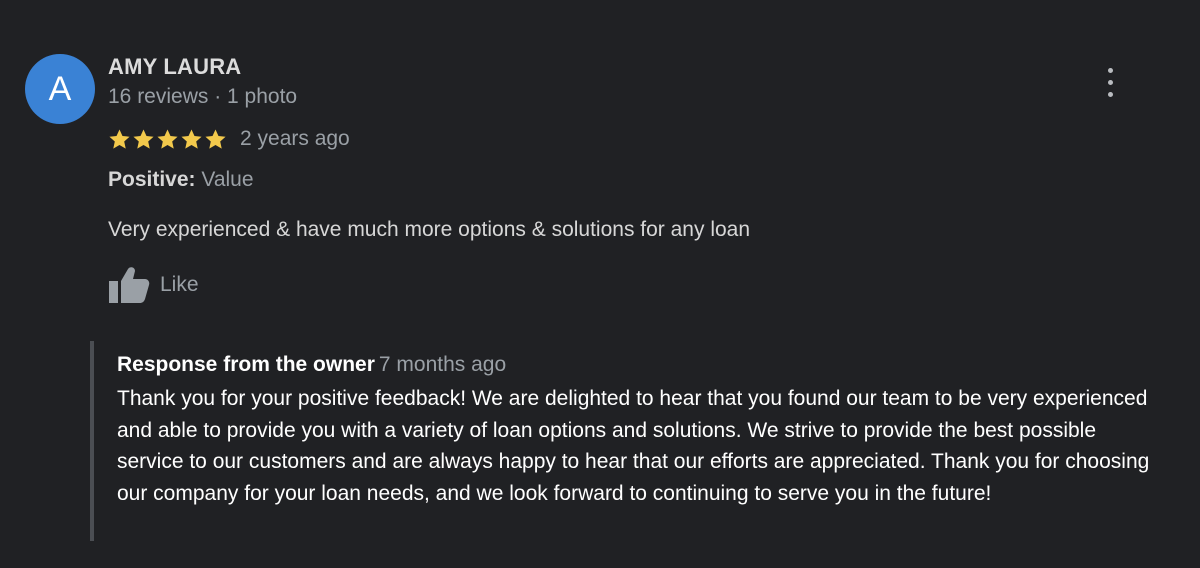  I want to click on star-rating, so click(167, 139).